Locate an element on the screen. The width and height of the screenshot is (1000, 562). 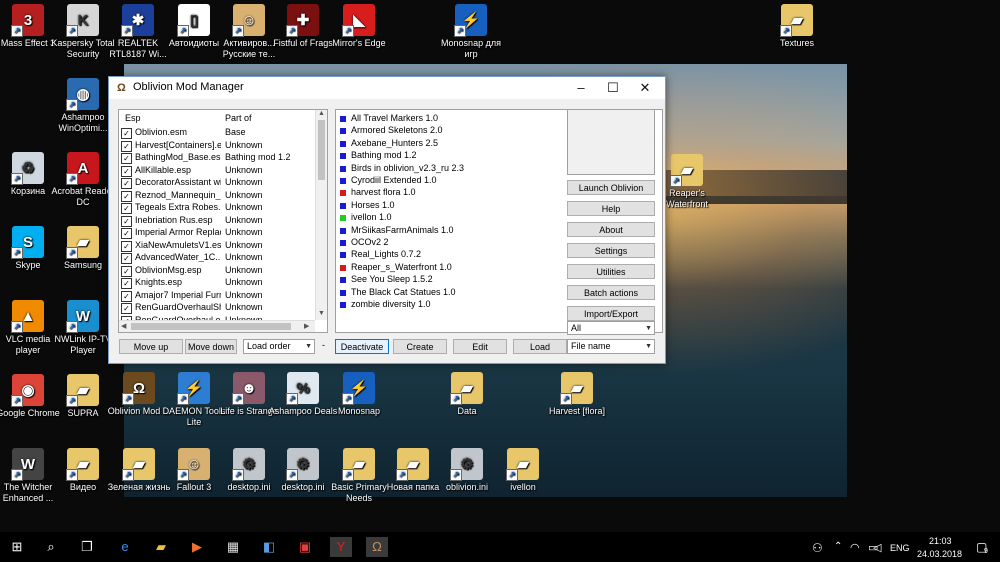
minimize-button: – is located at coordinates (581, 88).